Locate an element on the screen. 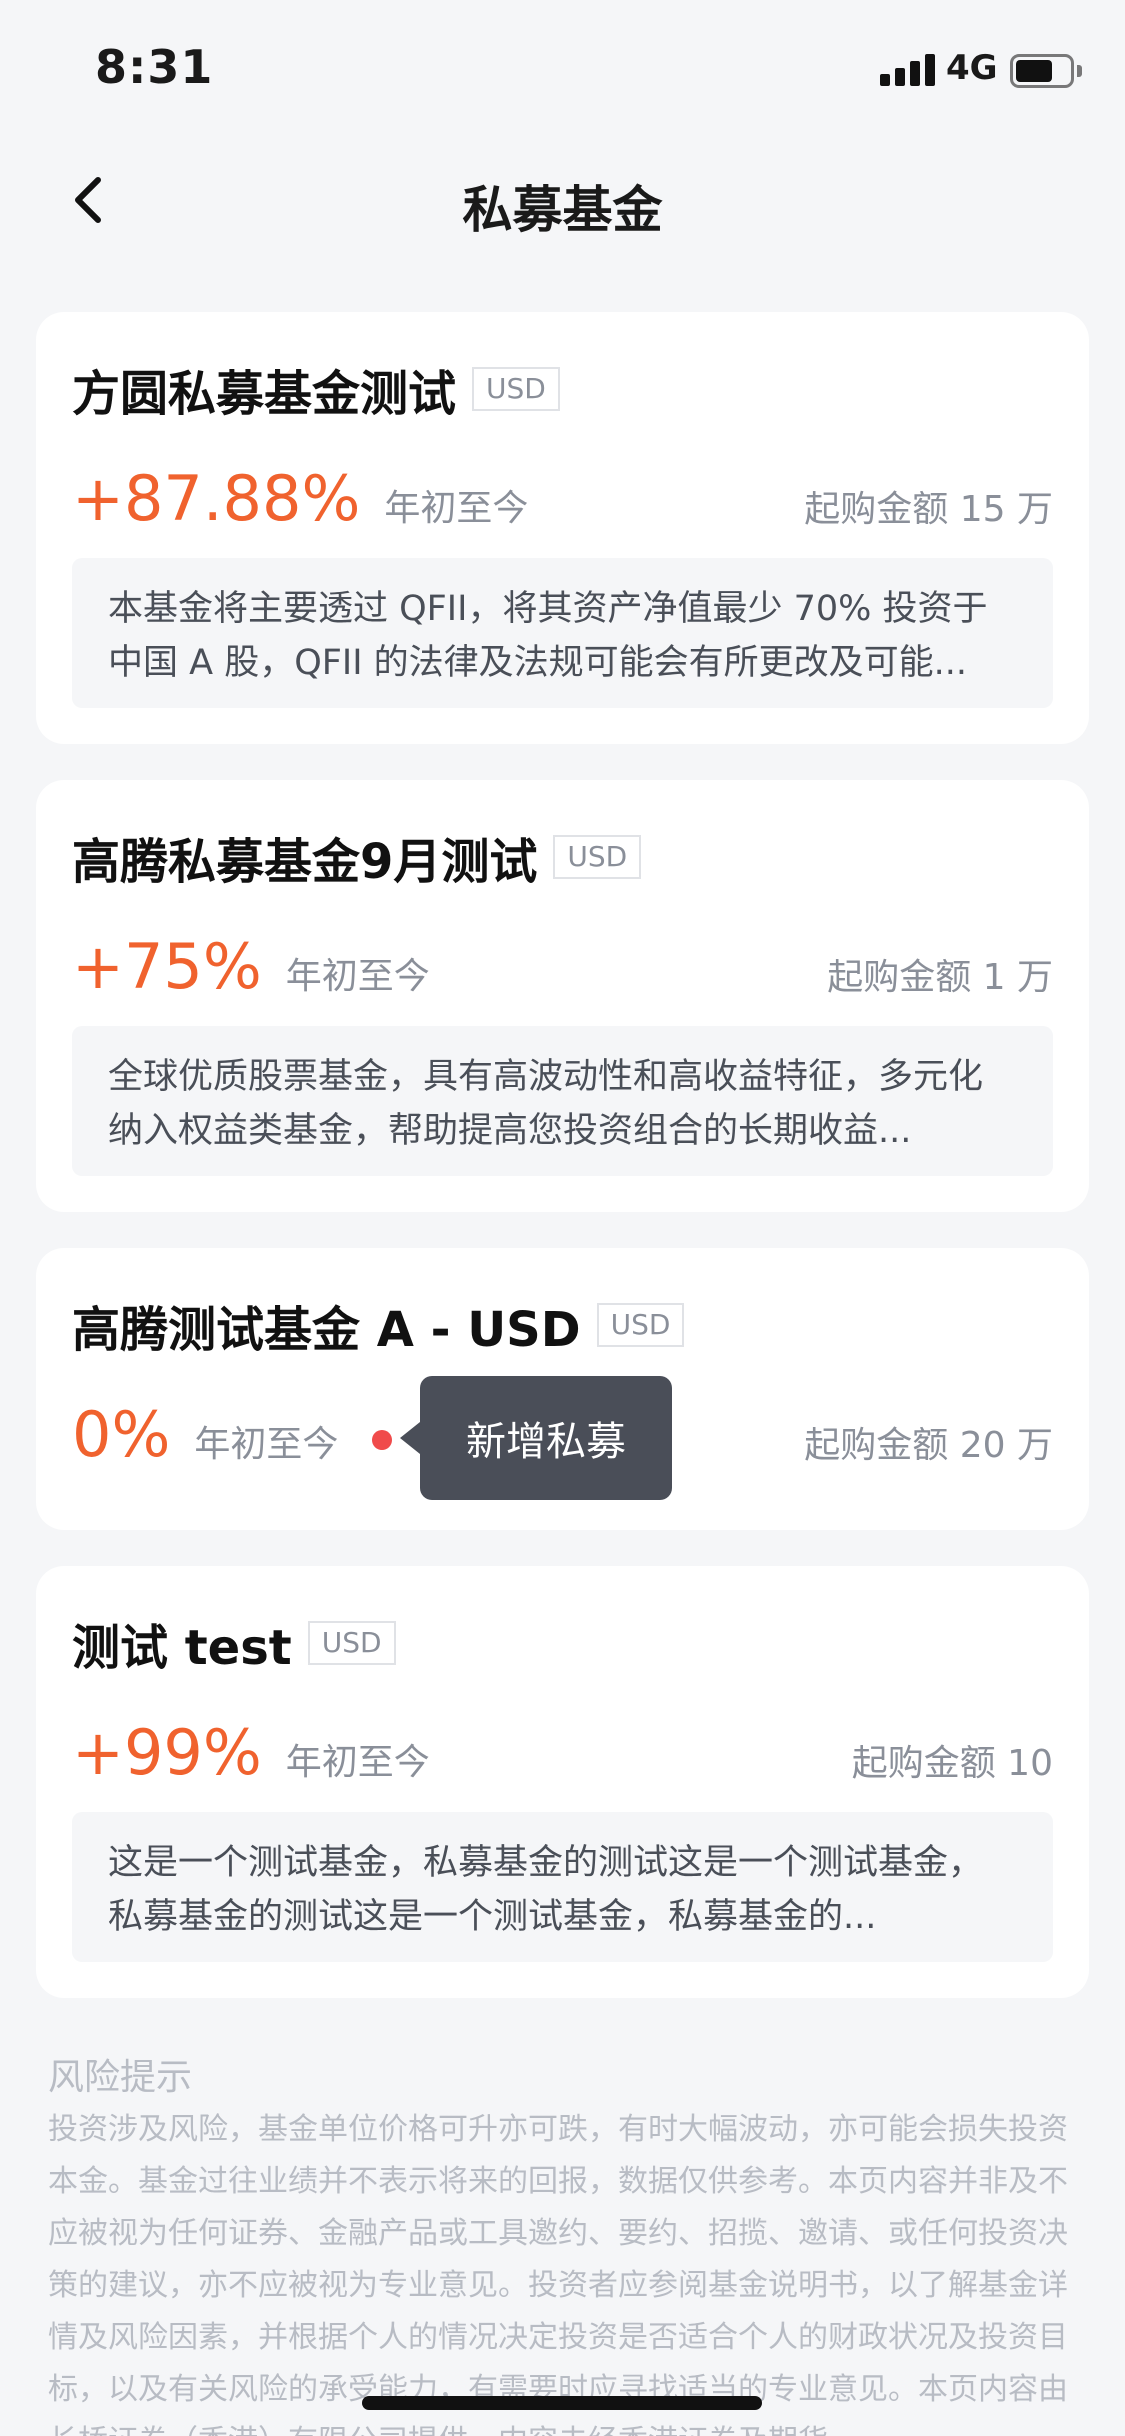 The width and height of the screenshot is (1125, 2436). new-fund-tooltip: 新增私募 is located at coordinates (546, 1438).